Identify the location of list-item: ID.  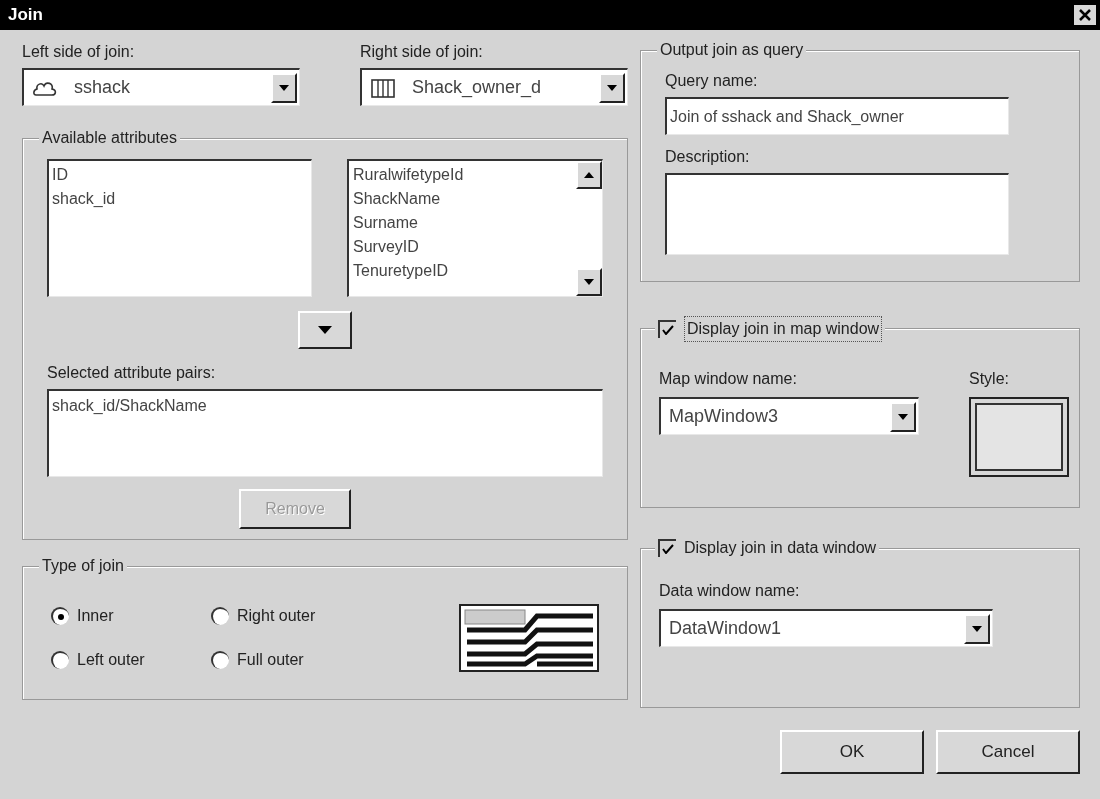
(180, 175).